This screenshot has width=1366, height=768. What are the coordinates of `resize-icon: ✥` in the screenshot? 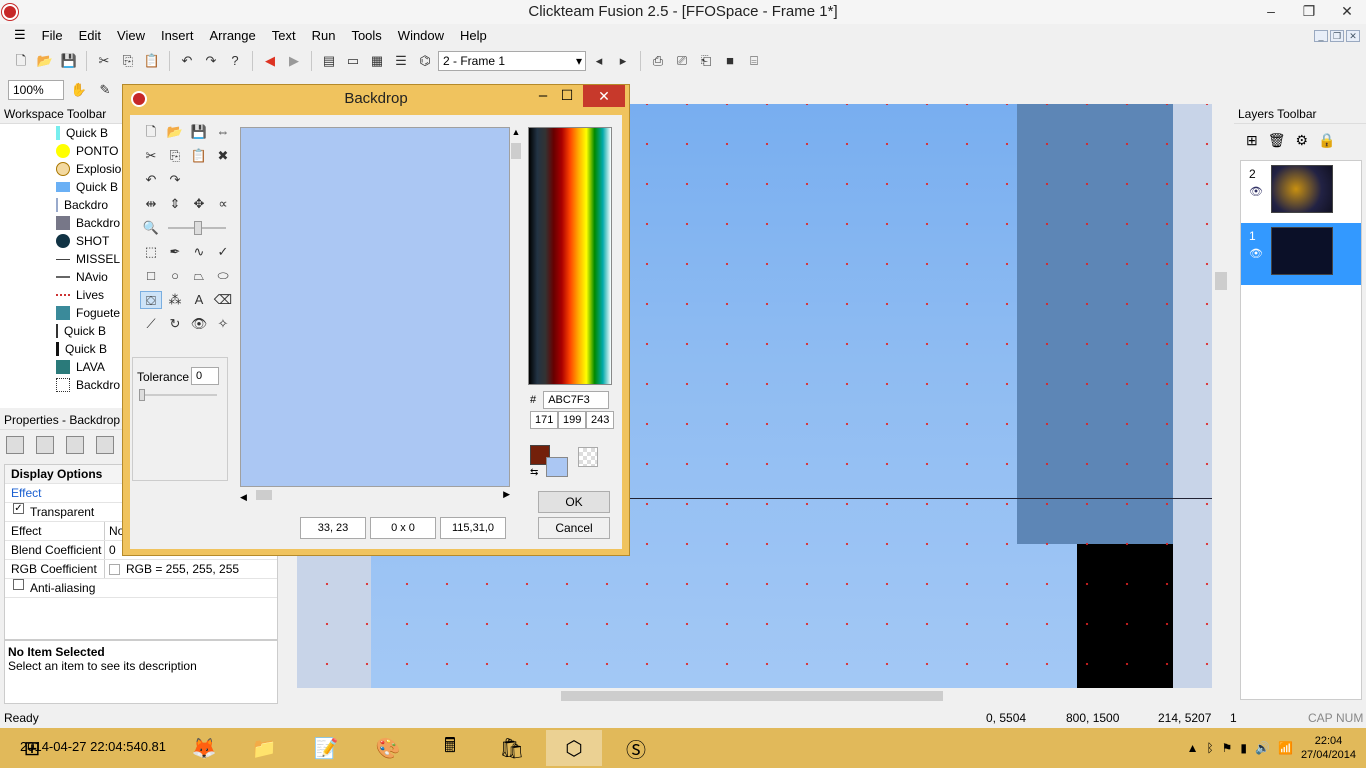 It's located at (199, 204).